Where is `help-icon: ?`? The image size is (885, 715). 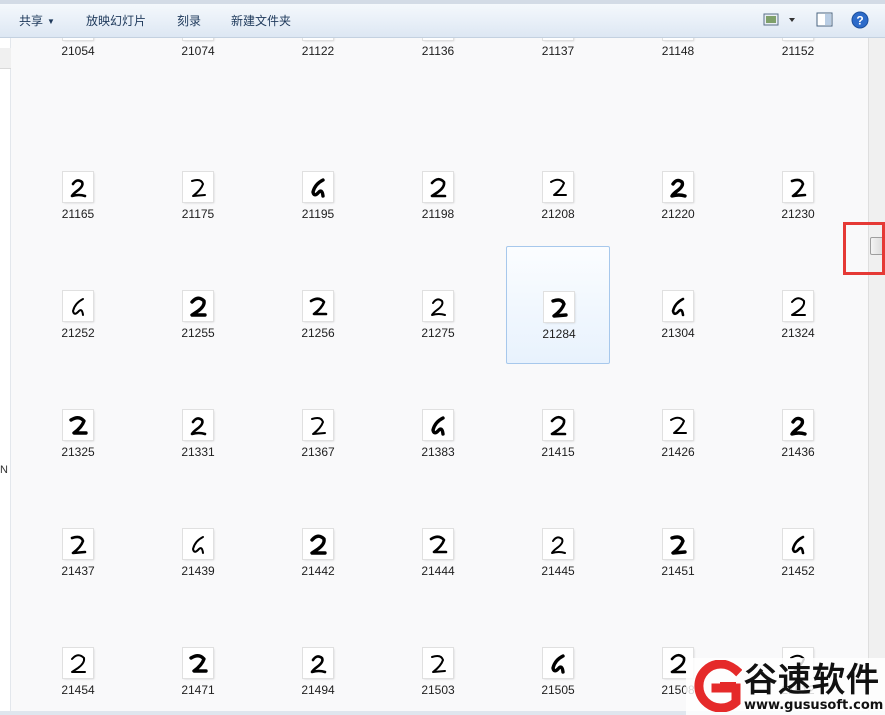
help-icon: ? is located at coordinates (860, 20).